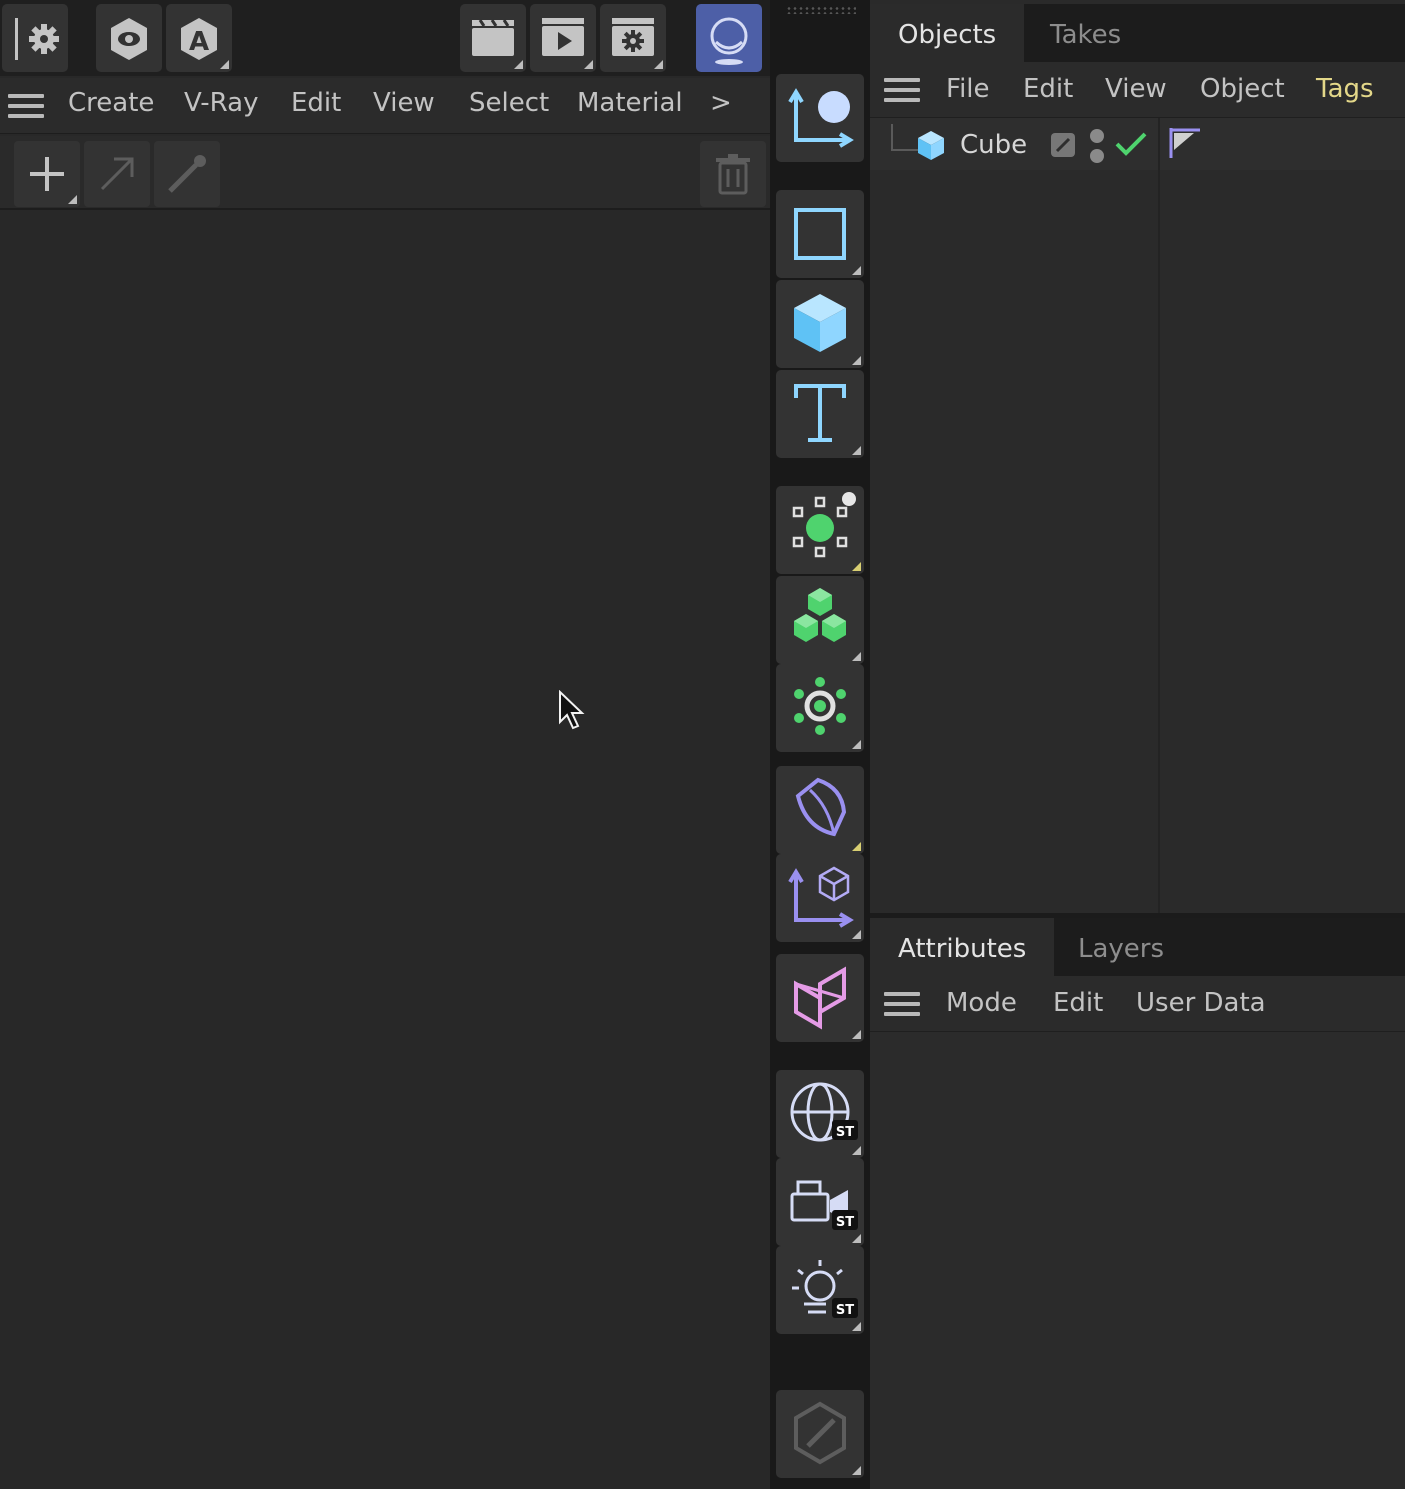 This screenshot has width=1405, height=1489. What do you see at coordinates (947, 33) in the screenshot?
I see `tab-objects: Objects` at bounding box center [947, 33].